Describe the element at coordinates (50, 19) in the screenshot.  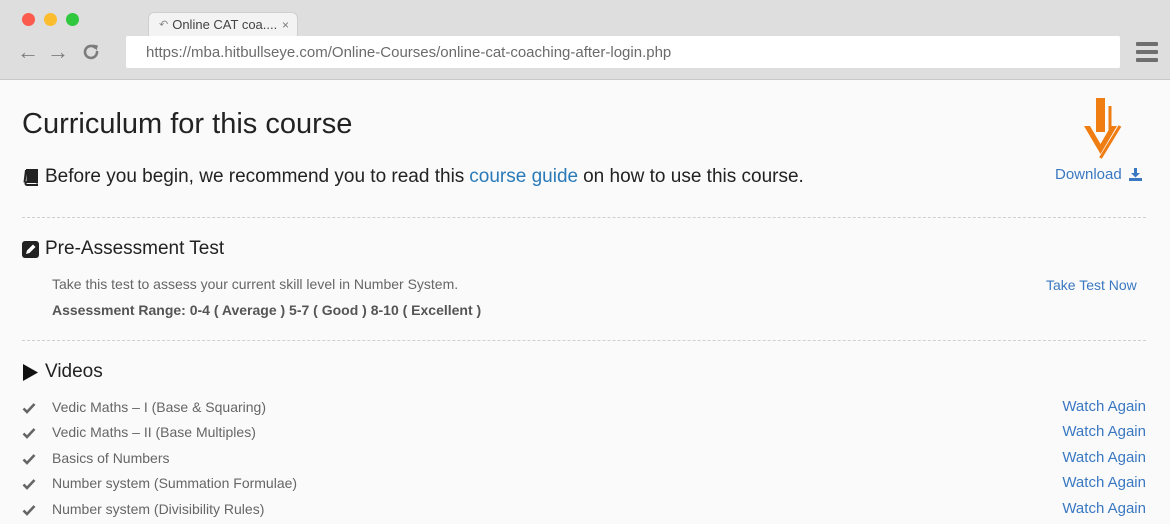
I see `minimize-window-button` at that location.